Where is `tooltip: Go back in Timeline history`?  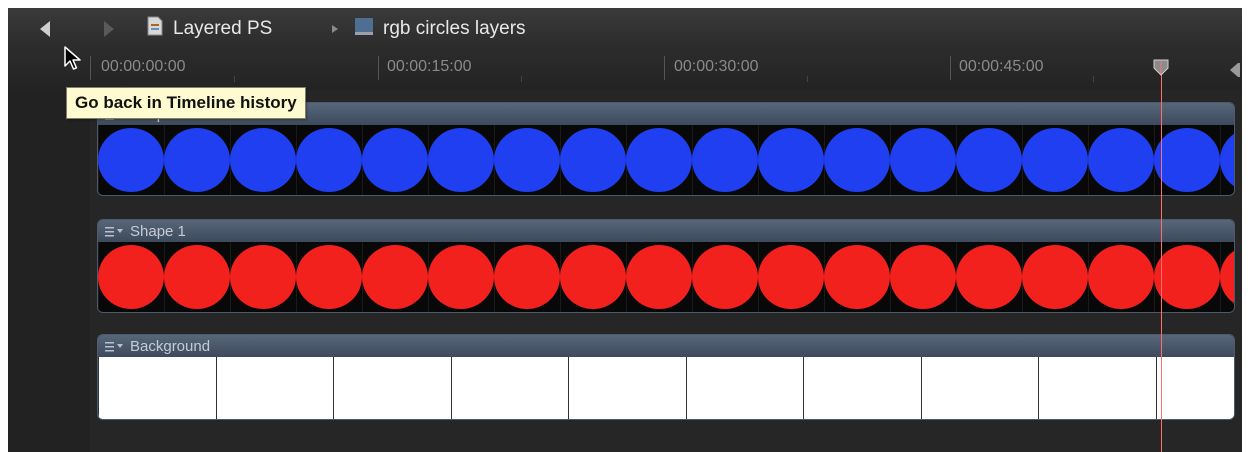 tooltip: Go back in Timeline history is located at coordinates (186, 103).